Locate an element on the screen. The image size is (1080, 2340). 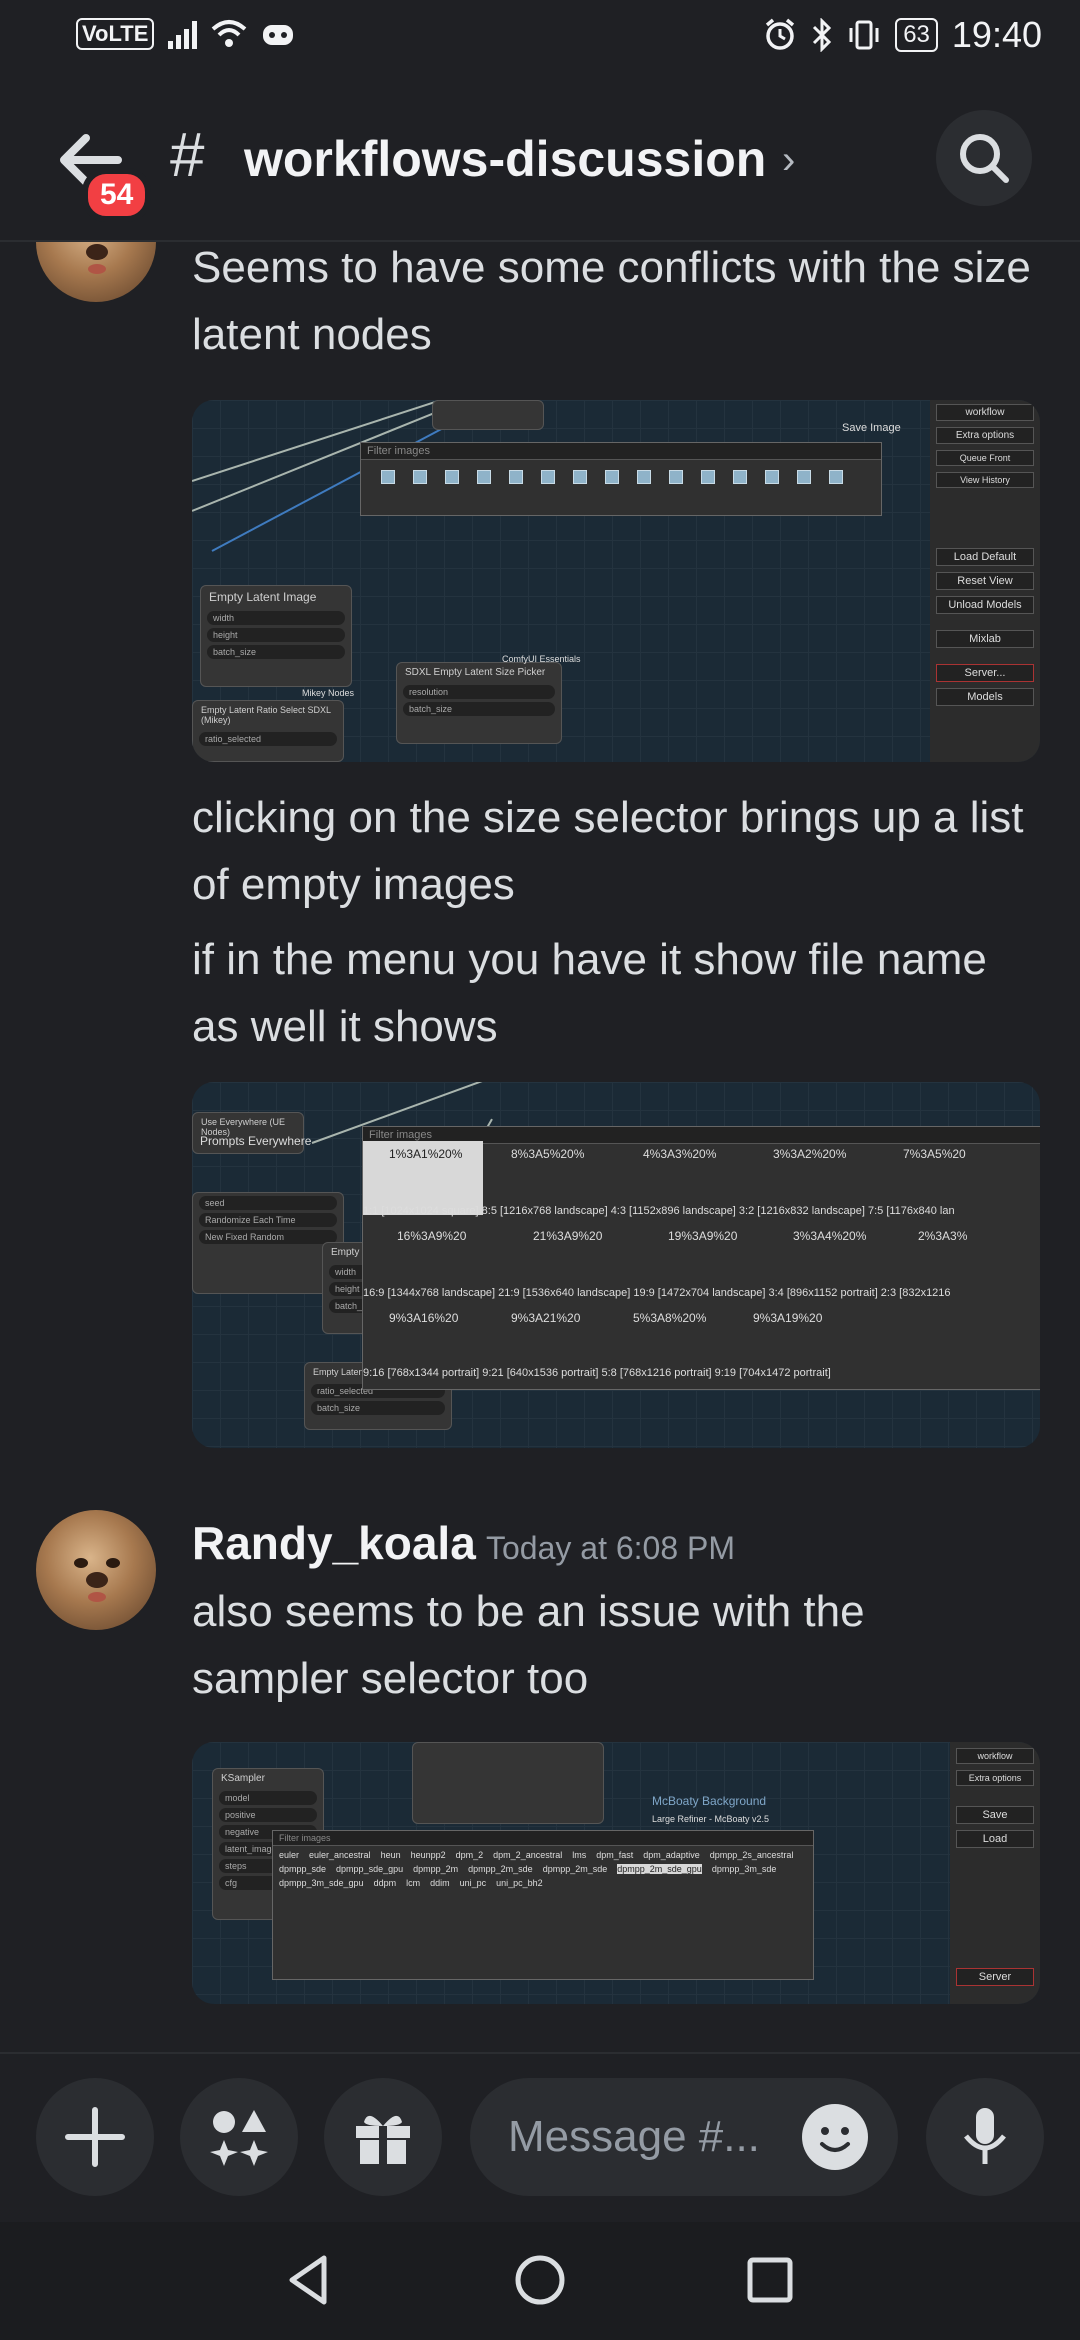
load-button: Load is located at coordinates (995, 1839).